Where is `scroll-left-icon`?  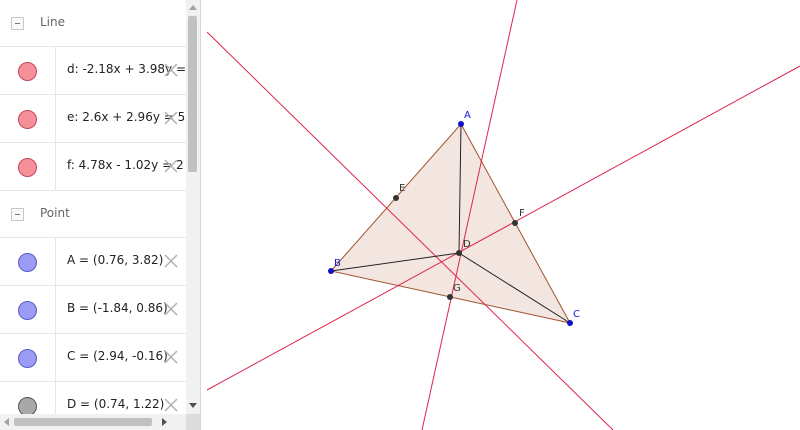
scroll-left-icon is located at coordinates (6, 422).